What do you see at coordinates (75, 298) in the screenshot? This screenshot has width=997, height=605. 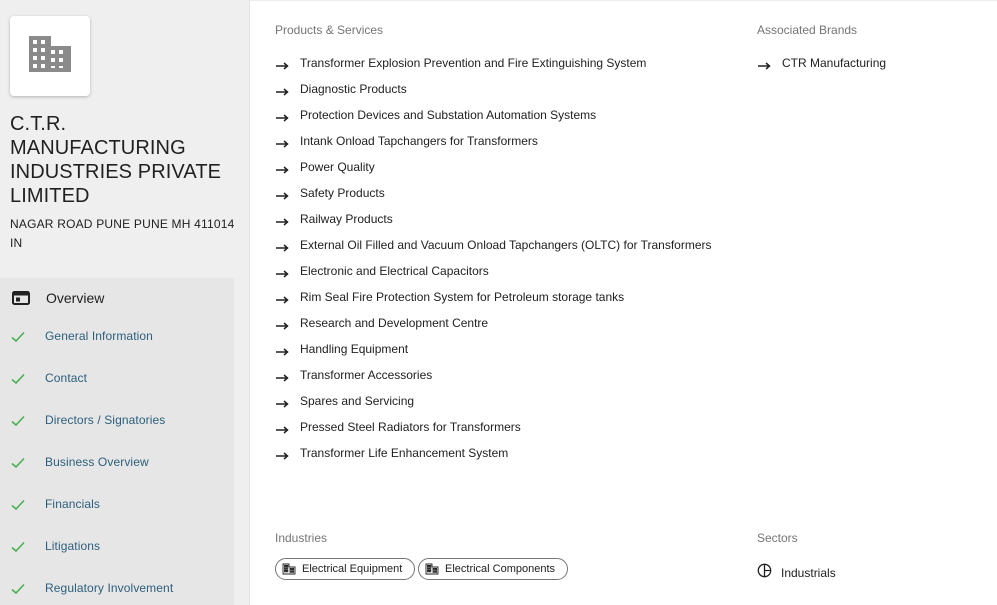 I see `nav-overview-label: Overview` at bounding box center [75, 298].